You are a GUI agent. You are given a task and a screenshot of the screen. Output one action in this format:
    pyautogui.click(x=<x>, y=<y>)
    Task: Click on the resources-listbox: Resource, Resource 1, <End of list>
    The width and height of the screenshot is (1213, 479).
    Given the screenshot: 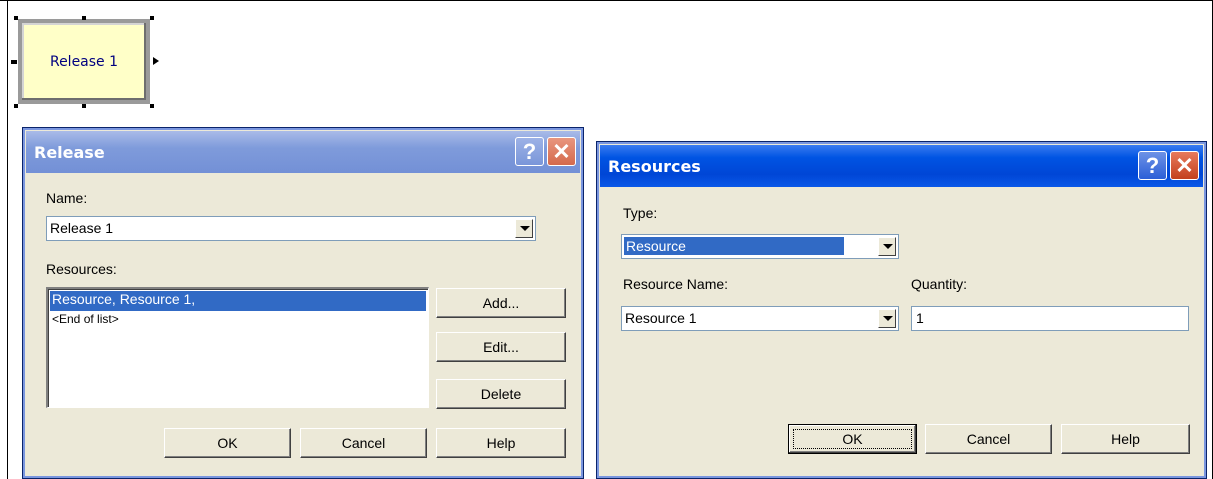 What is the action you would take?
    pyautogui.click(x=237, y=347)
    